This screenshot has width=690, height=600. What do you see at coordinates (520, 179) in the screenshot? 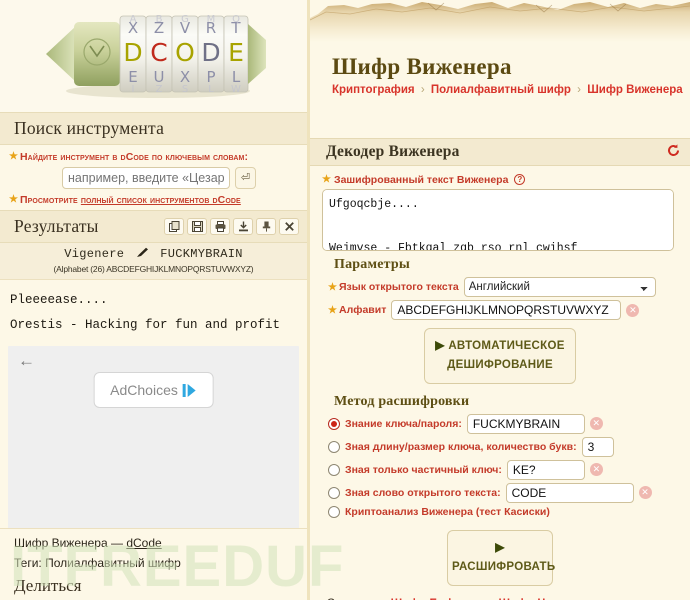
I see `help-icon: ?` at bounding box center [520, 179].